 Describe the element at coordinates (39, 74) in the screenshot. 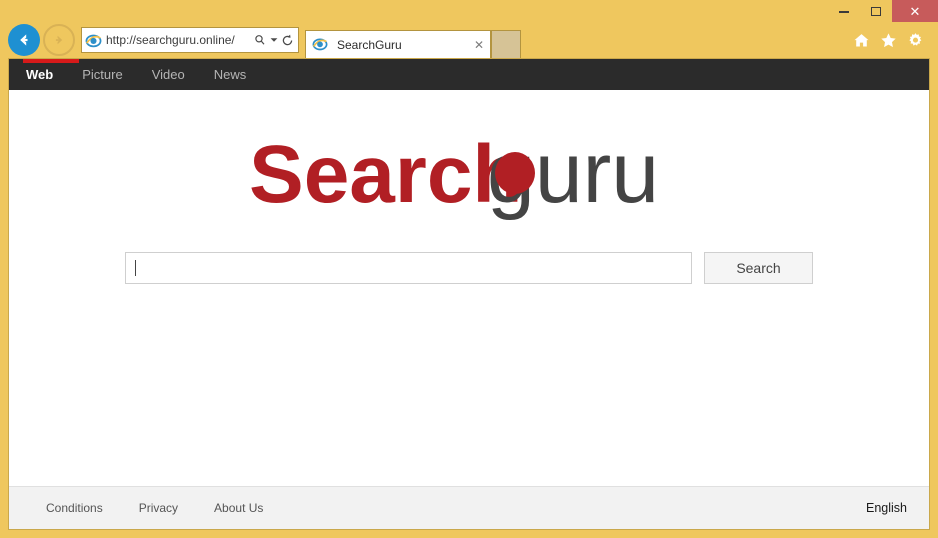

I see `nav-item-web: Web` at that location.